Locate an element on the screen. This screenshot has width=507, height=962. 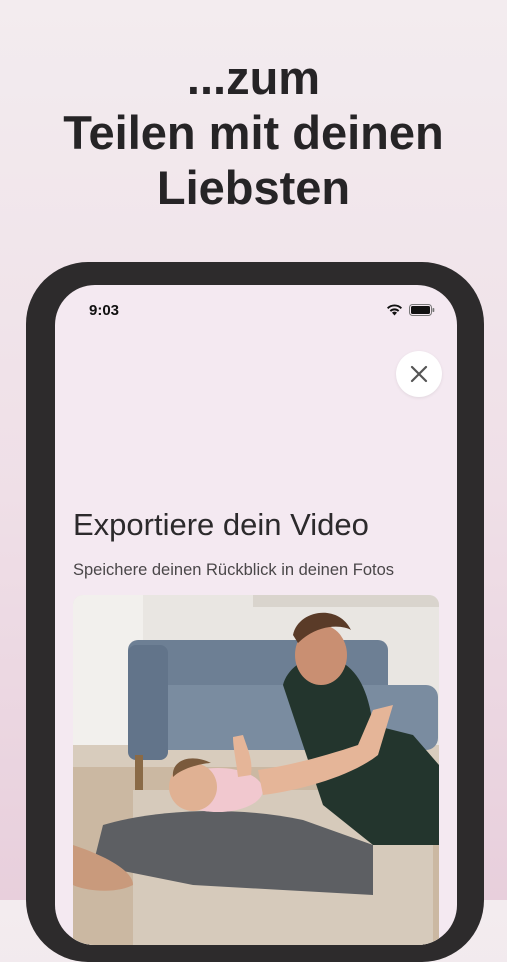
export-title: Exportiere dein Video is located at coordinates (221, 524).